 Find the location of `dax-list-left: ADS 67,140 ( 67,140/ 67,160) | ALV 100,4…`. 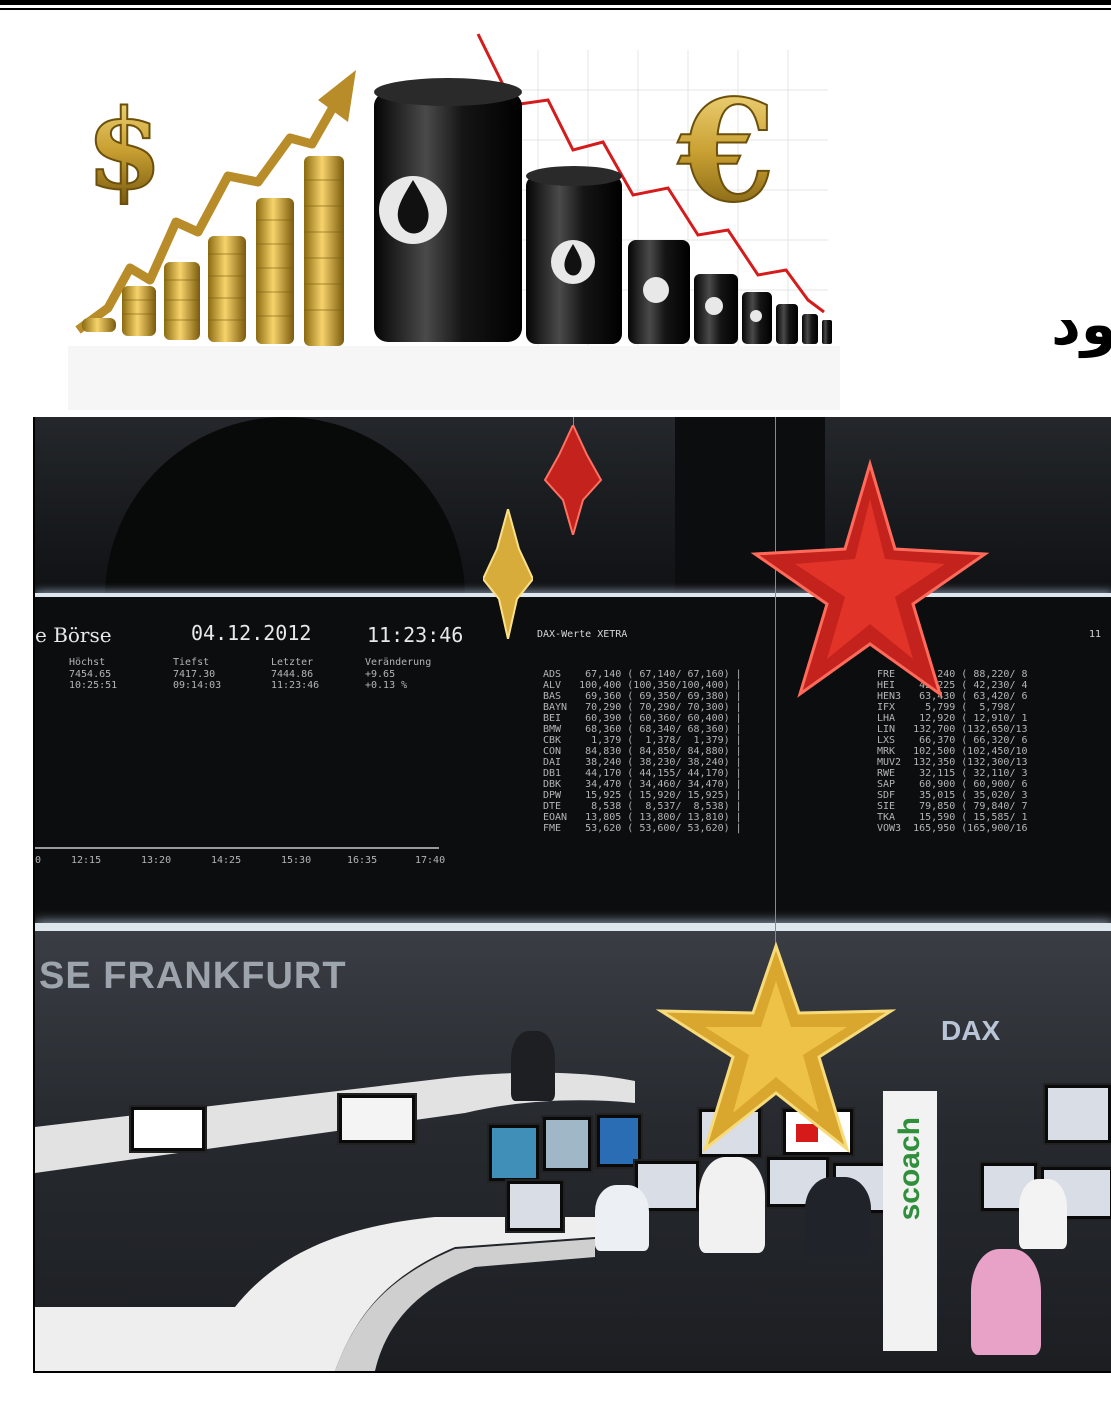

dax-list-left: ADS 67,140 ( 67,140/ 67,160) | ALV 100,4… is located at coordinates (642, 751).